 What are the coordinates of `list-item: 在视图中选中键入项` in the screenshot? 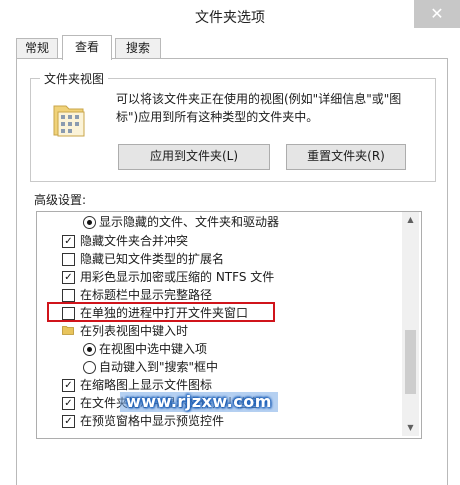 It's located at (220, 349).